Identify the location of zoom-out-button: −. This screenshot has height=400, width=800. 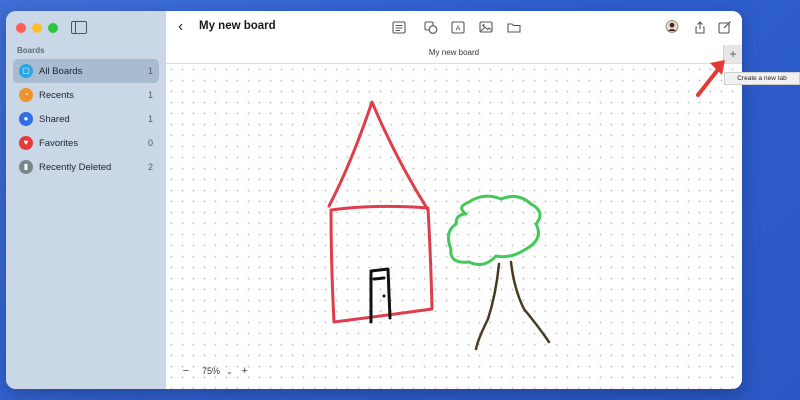
(186, 371).